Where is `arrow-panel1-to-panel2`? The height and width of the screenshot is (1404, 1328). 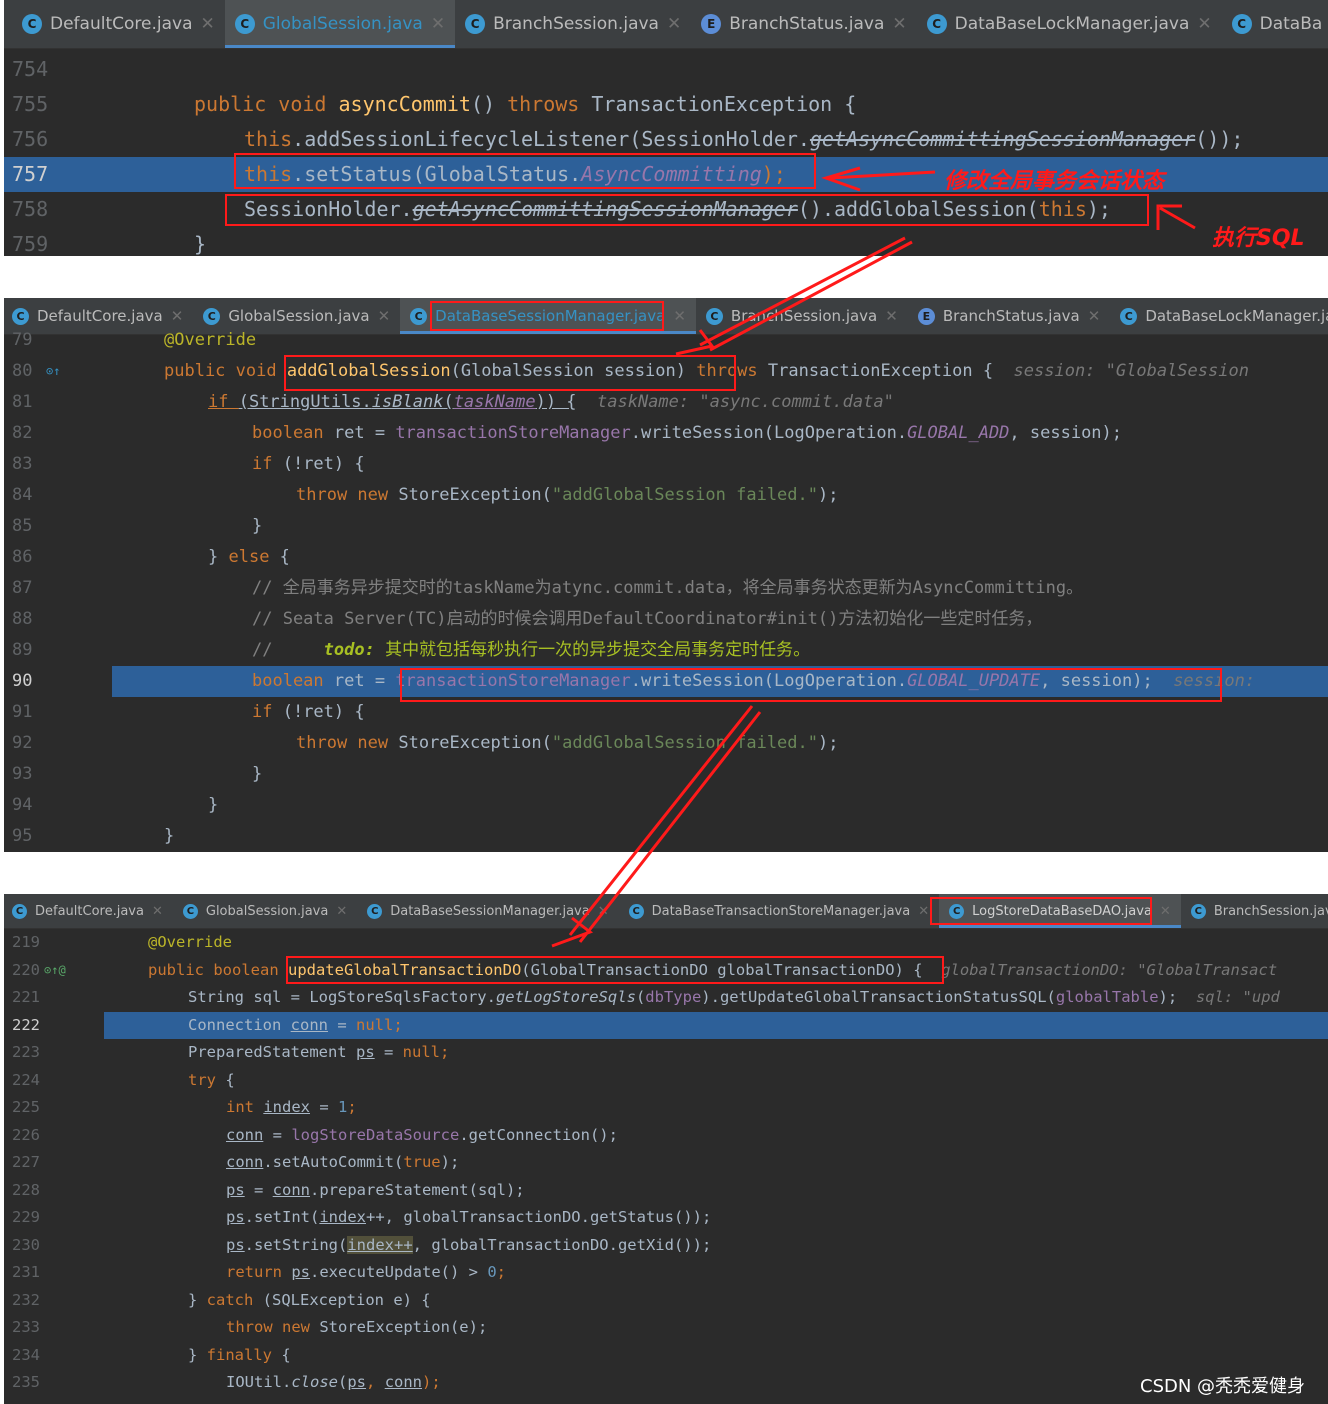
arrow-panel1-to-panel2 is located at coordinates (794, 296).